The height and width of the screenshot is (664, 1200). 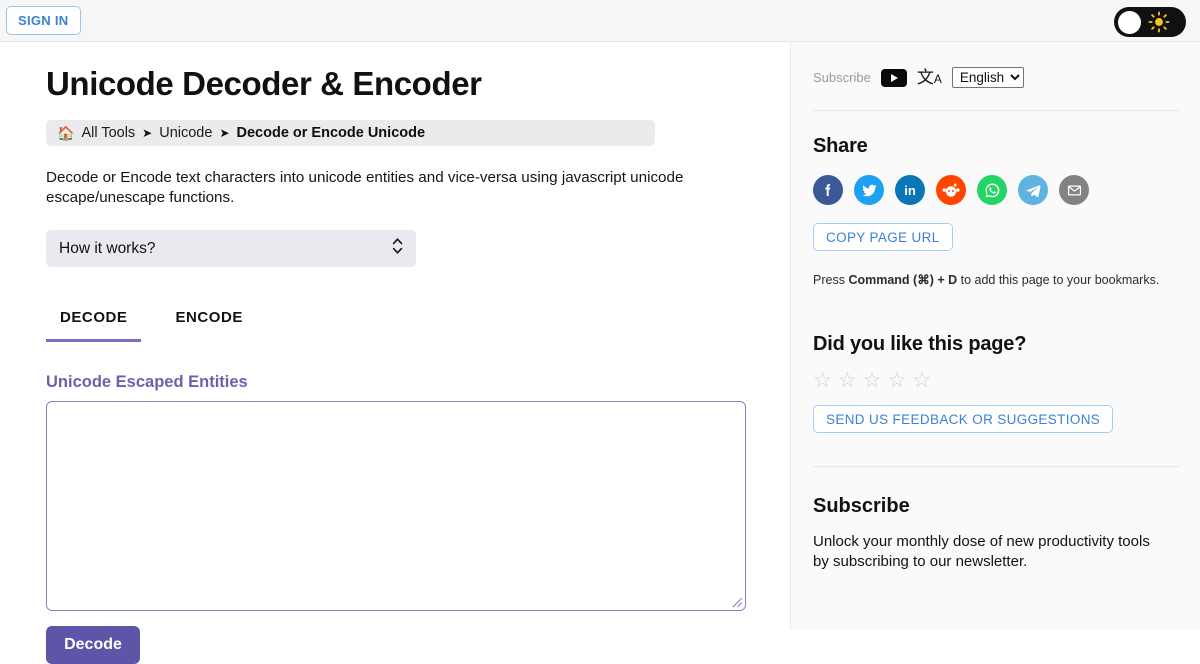 I want to click on top-bar: SIGN IN, so click(x=600, y=21).